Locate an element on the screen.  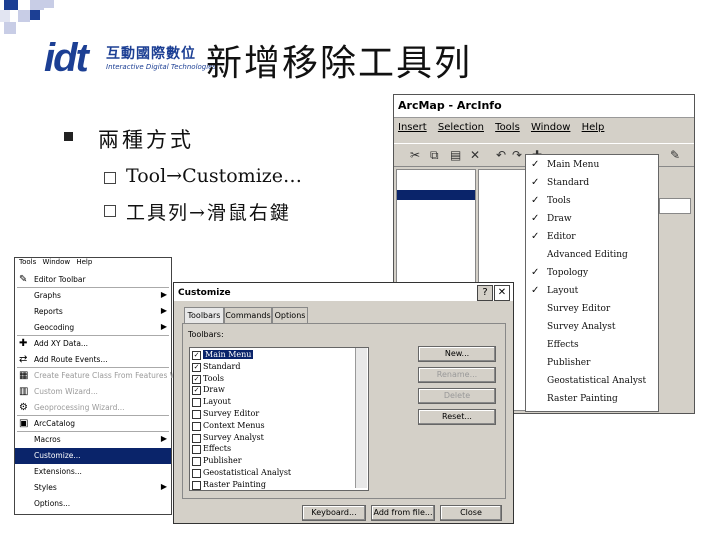
copy-icon: ⧉ is located at coordinates (434, 155).